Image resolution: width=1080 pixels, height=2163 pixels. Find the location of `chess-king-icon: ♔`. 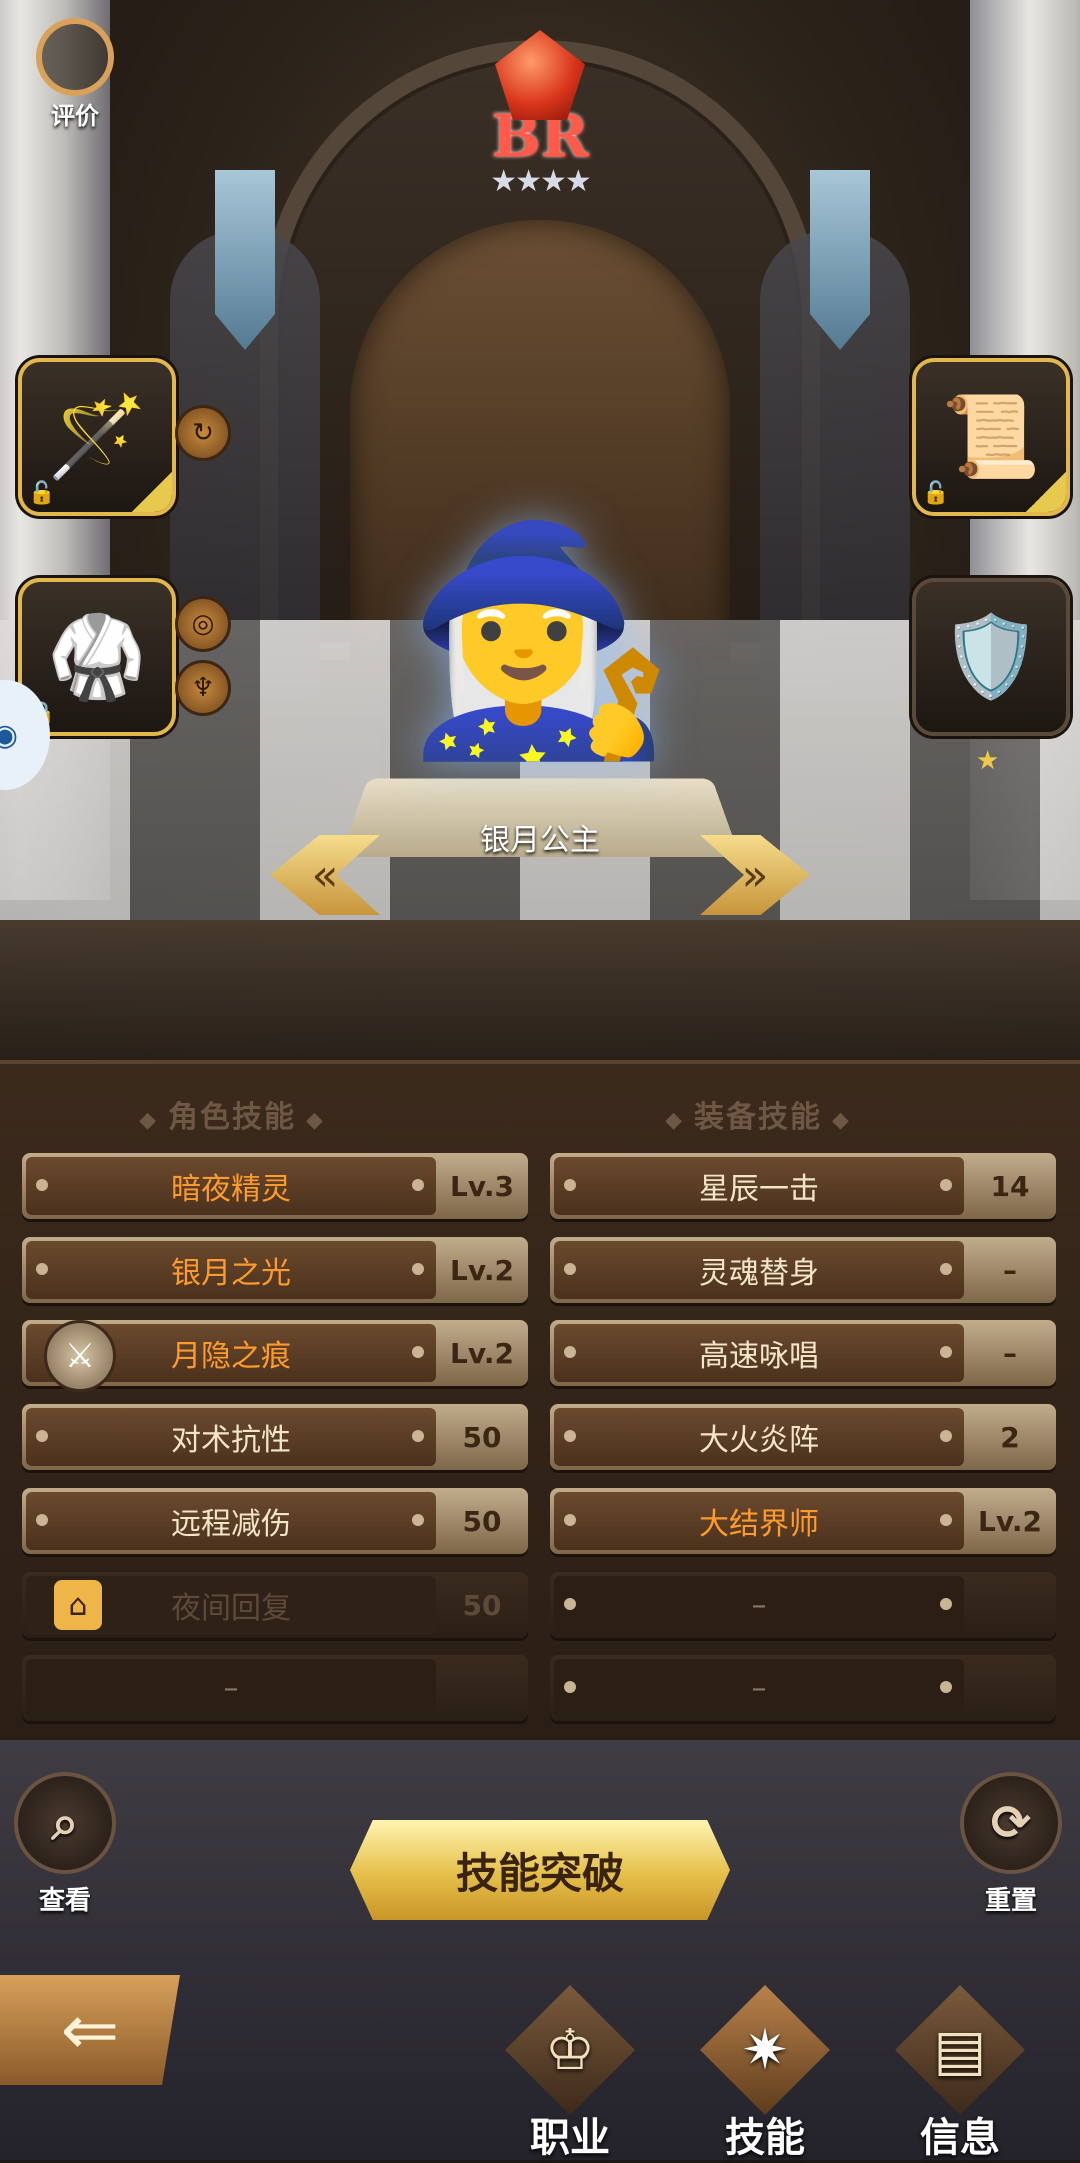

chess-king-icon: ♔ is located at coordinates (570, 2050).